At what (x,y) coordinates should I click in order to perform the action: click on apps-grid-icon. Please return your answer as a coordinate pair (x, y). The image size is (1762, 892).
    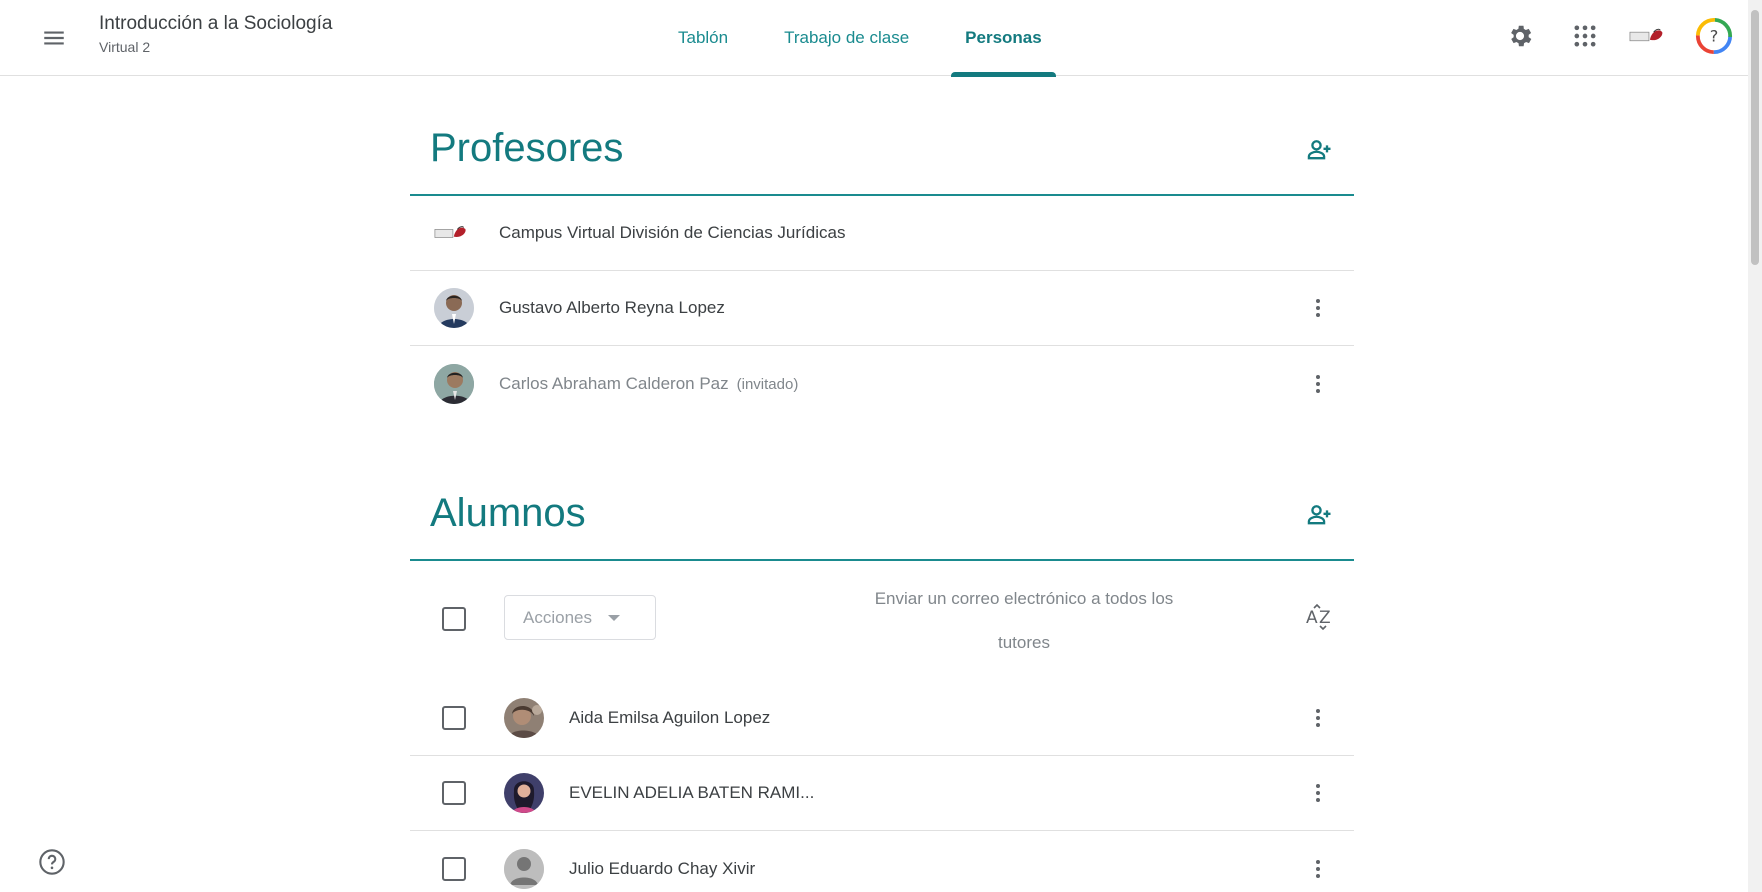
    Looking at the image, I should click on (1585, 36).